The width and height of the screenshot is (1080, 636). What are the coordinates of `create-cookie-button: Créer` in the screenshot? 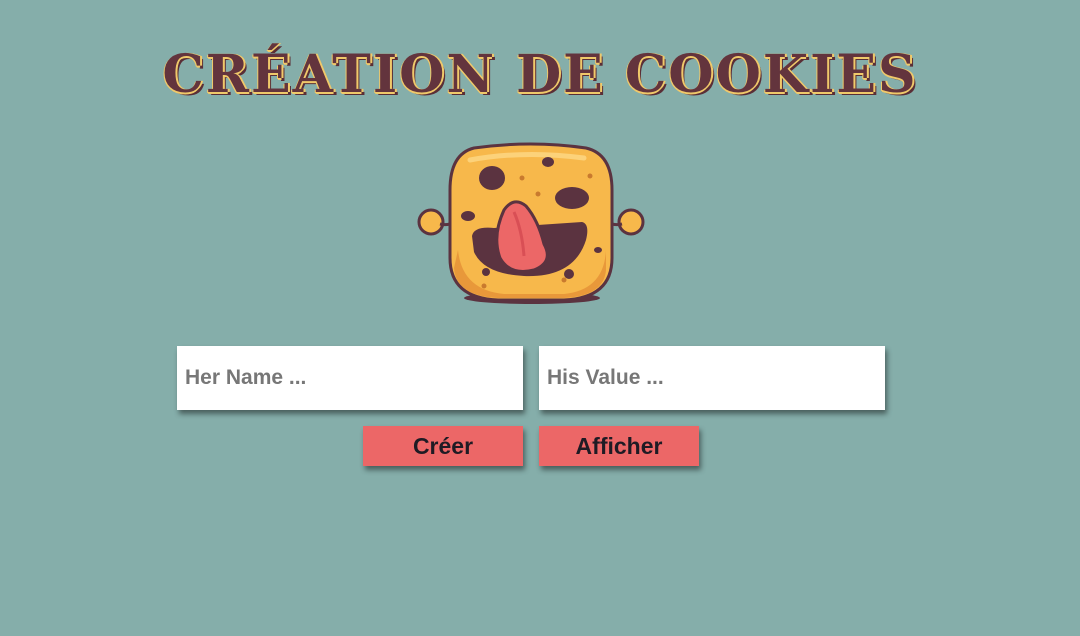 It's located at (443, 446).